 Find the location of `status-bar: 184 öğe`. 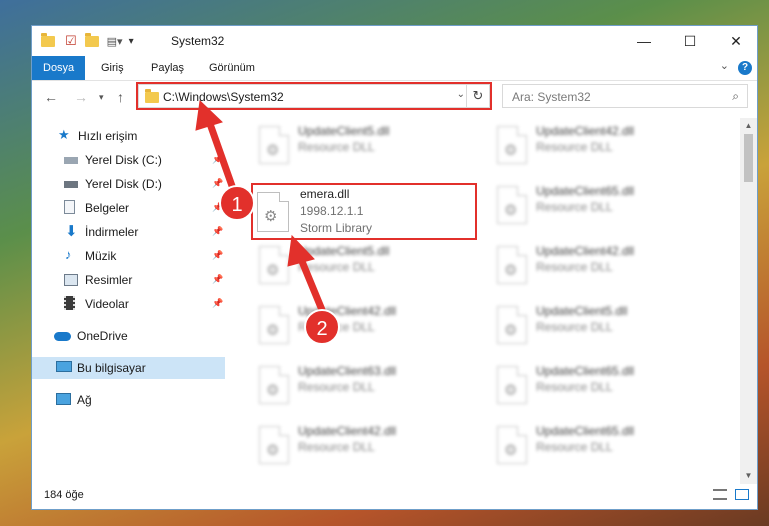

status-bar: 184 öğe is located at coordinates (394, 495).